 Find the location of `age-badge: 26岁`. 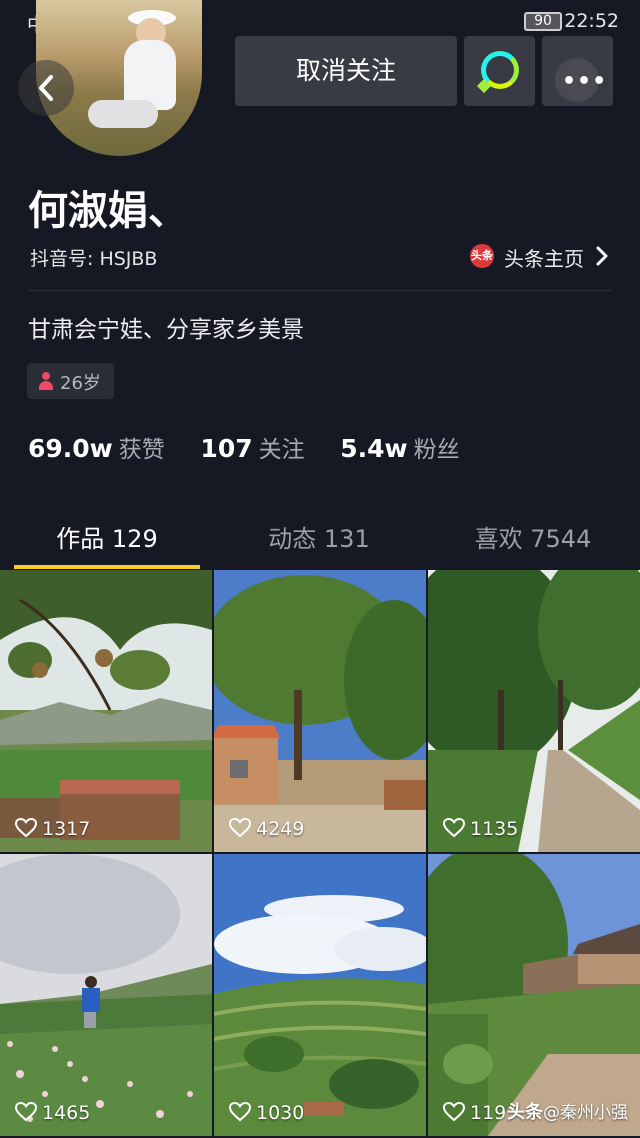

age-badge: 26岁 is located at coordinates (70, 381).